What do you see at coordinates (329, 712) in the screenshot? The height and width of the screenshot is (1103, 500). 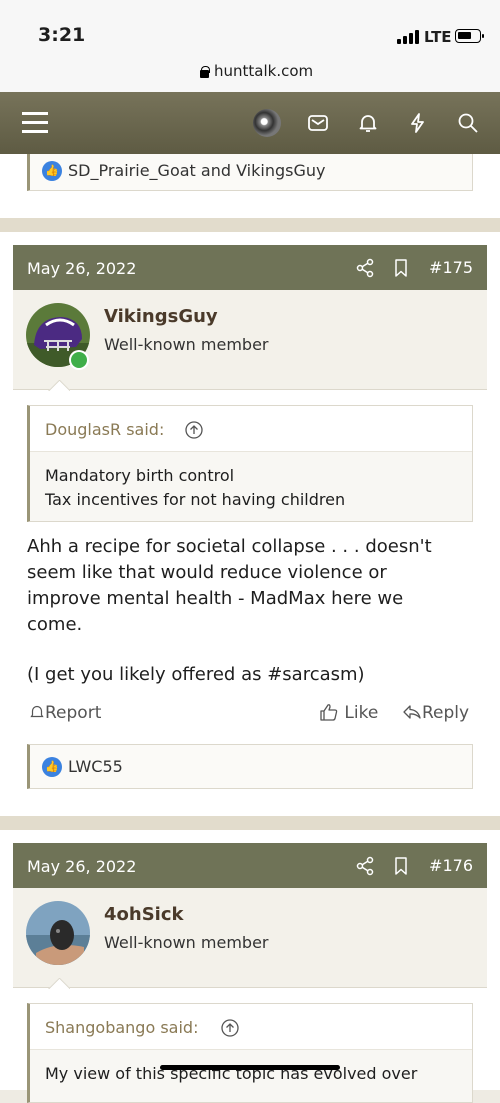 I see `thumbs-up-icon` at bounding box center [329, 712].